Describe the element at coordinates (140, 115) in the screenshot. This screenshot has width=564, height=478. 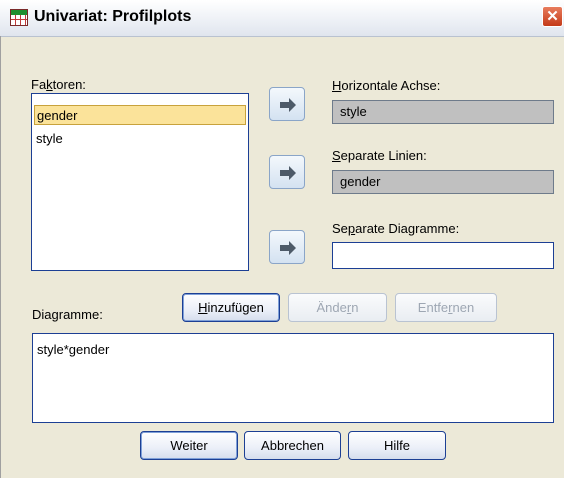
I see `factor-item-gender: gender` at that location.